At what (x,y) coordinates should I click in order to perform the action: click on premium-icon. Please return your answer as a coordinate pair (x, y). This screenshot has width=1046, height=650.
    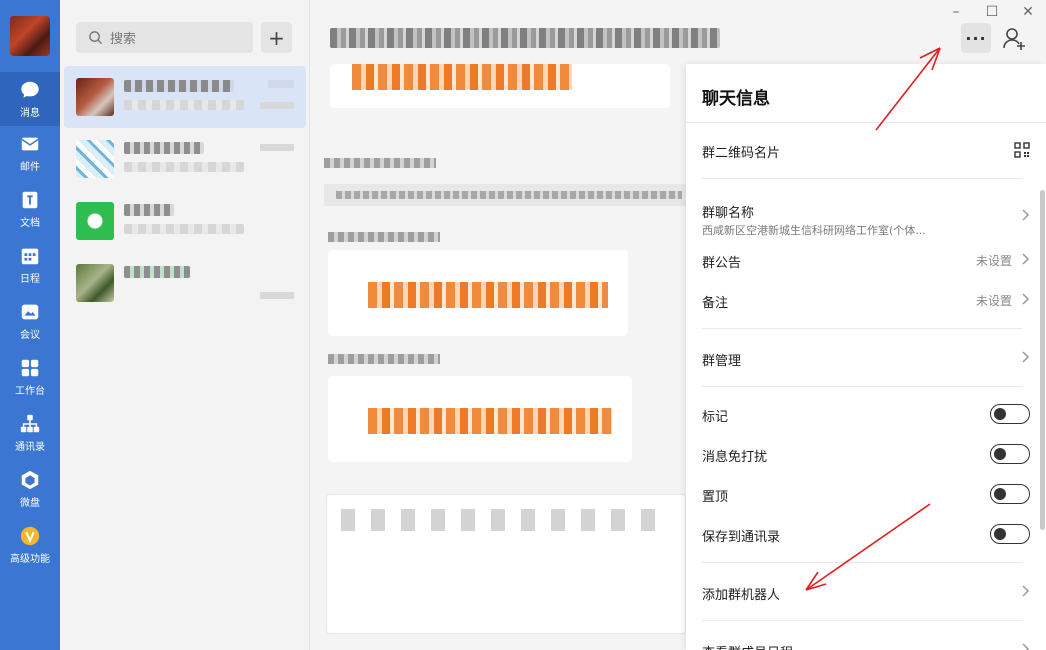
    Looking at the image, I should click on (30, 536).